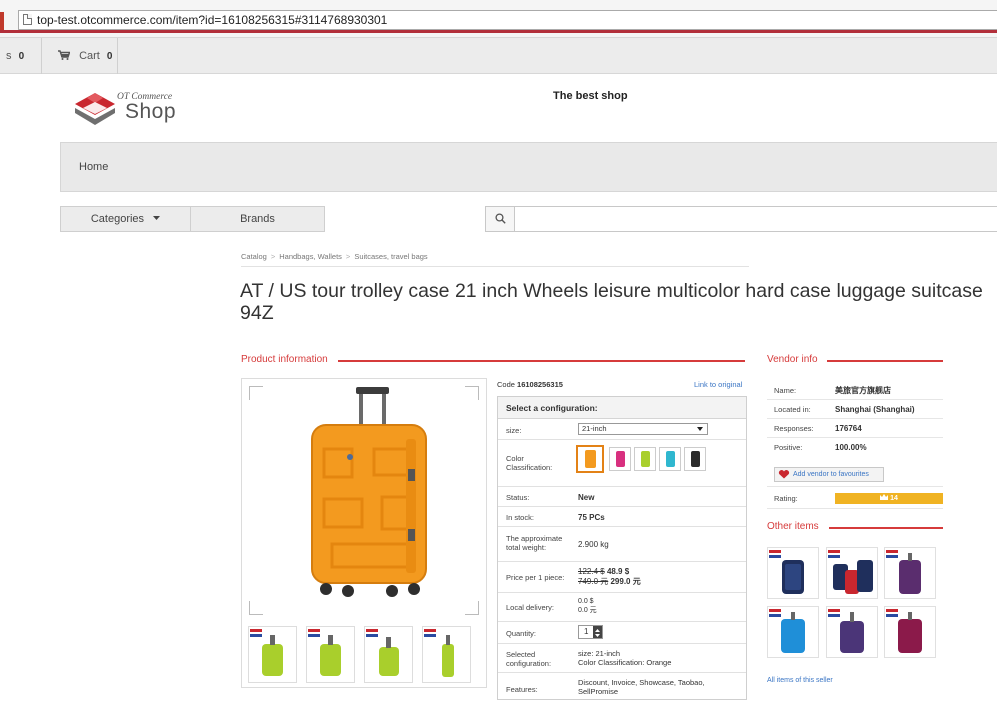  Describe the element at coordinates (622, 408) in the screenshot. I see `config-heading: Select a configuration:` at that location.